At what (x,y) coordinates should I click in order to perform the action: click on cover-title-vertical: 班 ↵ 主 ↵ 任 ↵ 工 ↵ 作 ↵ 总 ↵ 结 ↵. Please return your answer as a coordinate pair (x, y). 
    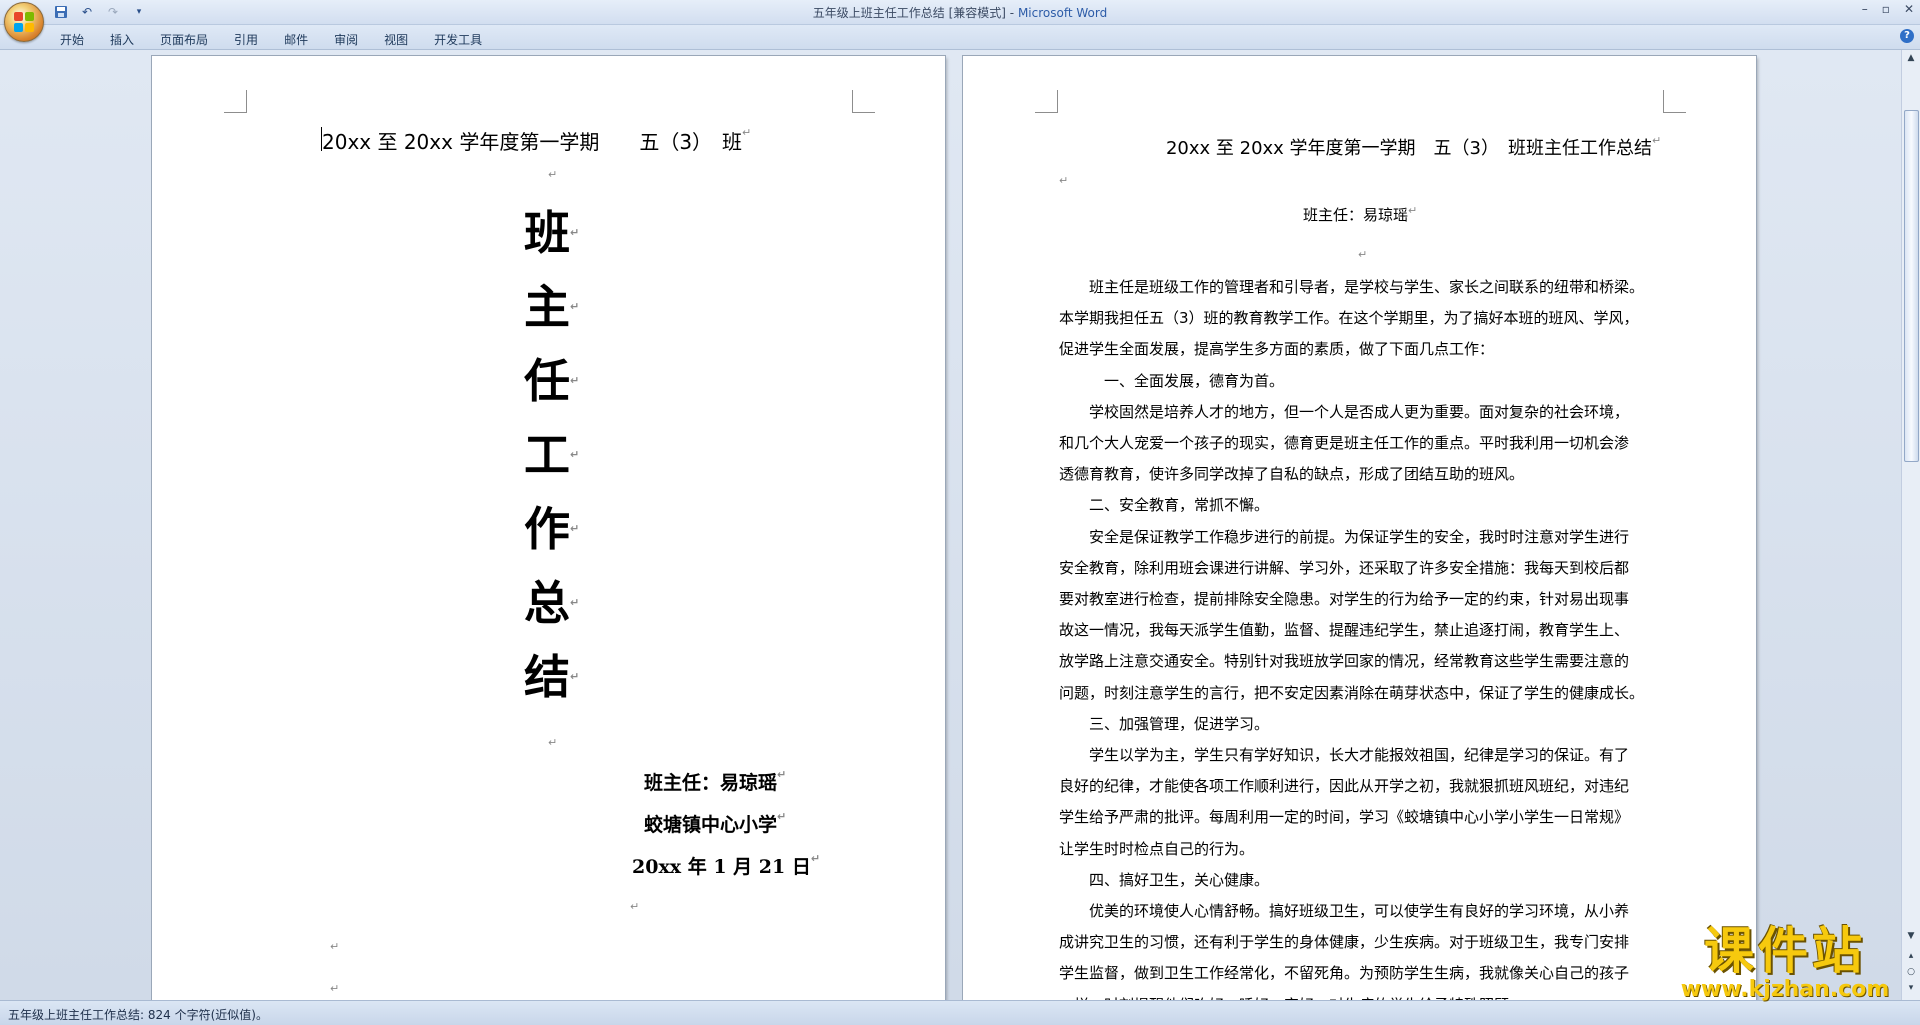
    Looking at the image, I should click on (554, 455).